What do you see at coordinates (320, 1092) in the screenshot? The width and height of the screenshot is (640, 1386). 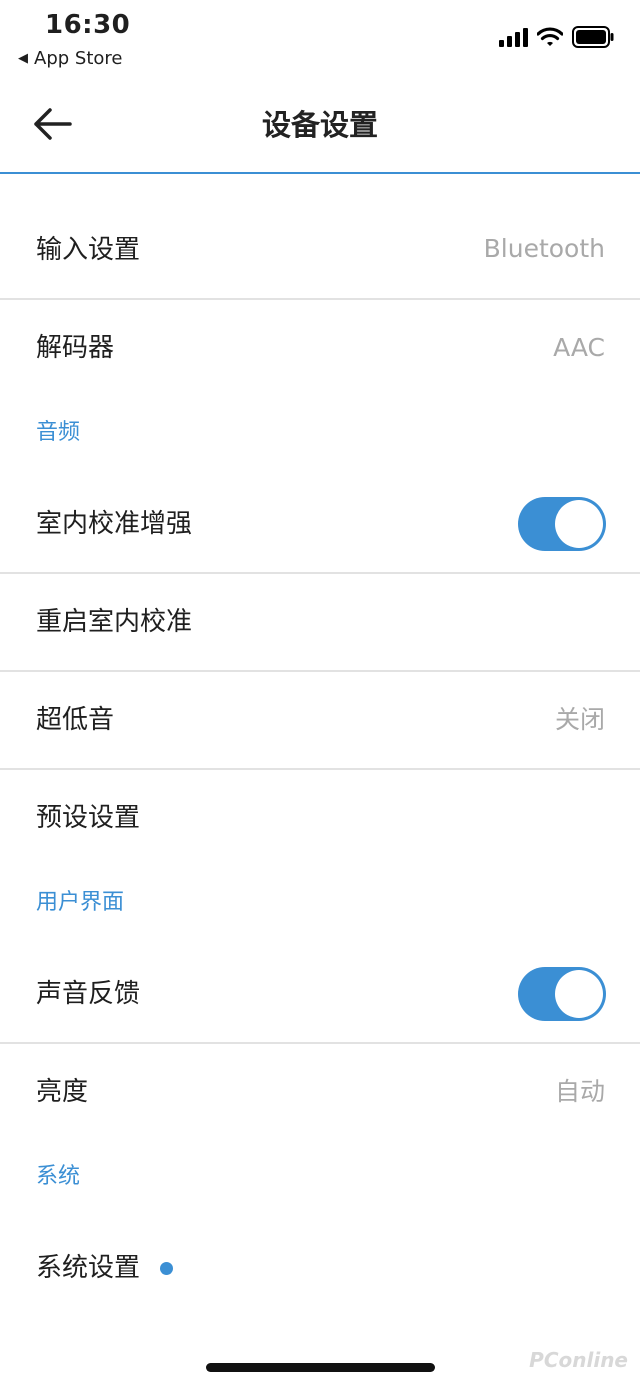 I see `row-brightness: 亮度 自动` at bounding box center [320, 1092].